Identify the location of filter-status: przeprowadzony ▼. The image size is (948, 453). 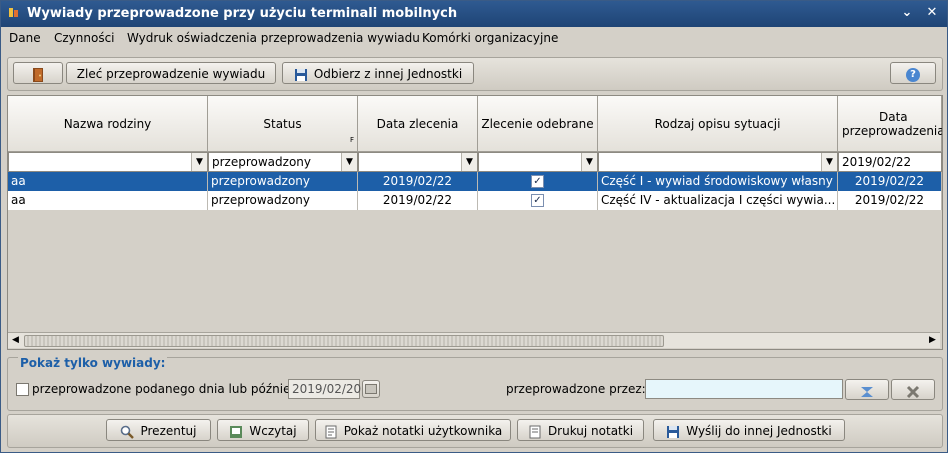
(283, 162).